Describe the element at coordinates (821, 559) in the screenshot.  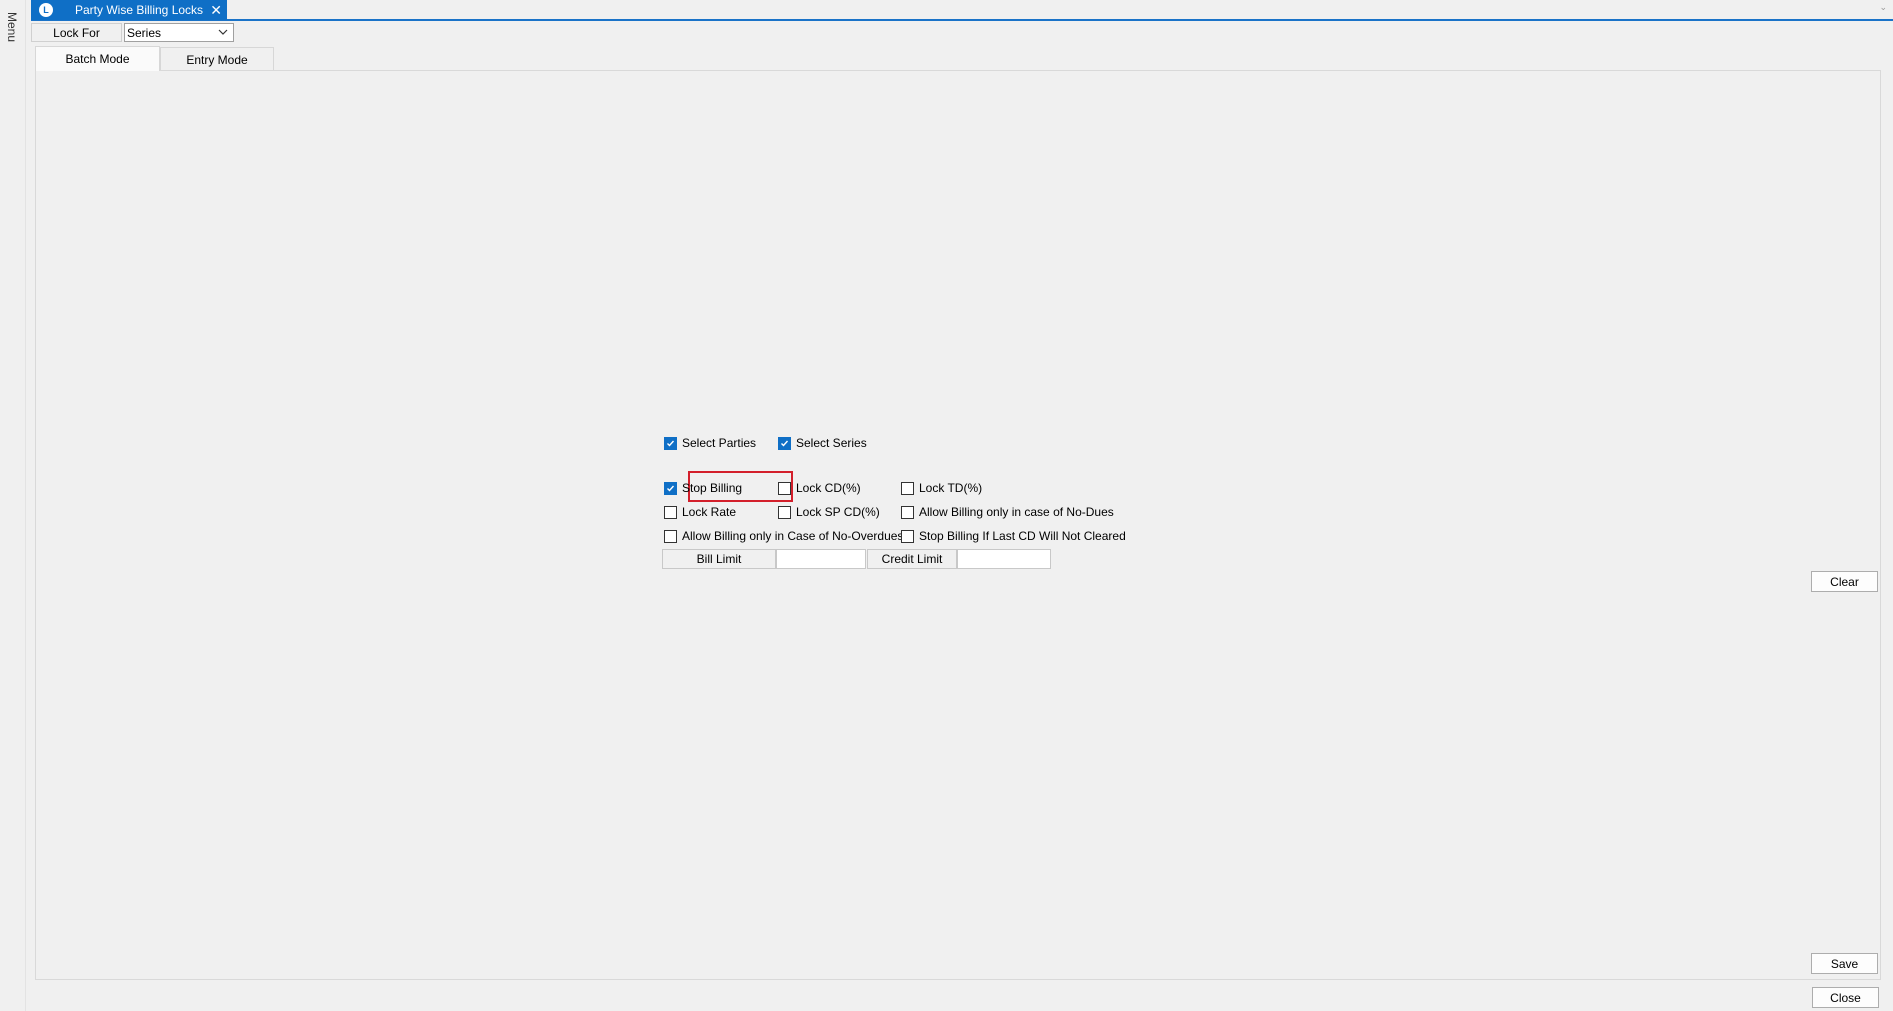
I see `bill-limit-input` at that location.